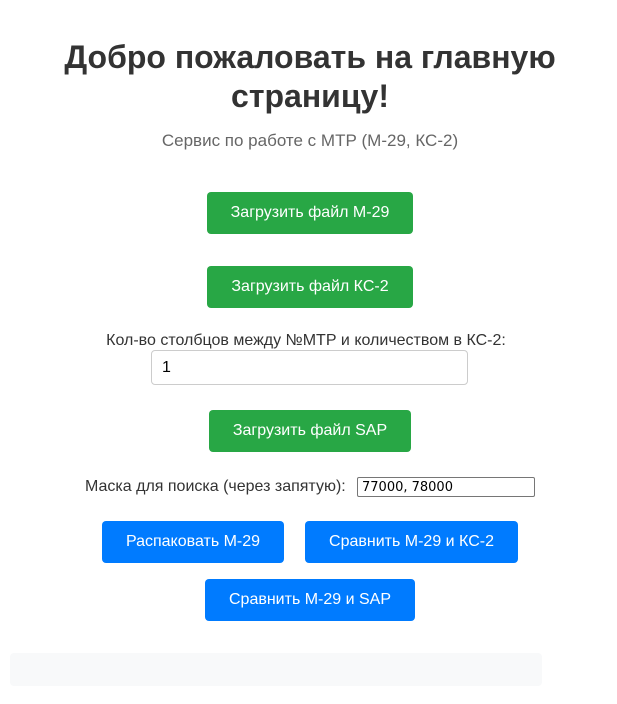 Image resolution: width=617 pixels, height=704 pixels. Describe the element at coordinates (310, 213) in the screenshot. I see `upload-m29-button: Загрузить файл М-29` at that location.